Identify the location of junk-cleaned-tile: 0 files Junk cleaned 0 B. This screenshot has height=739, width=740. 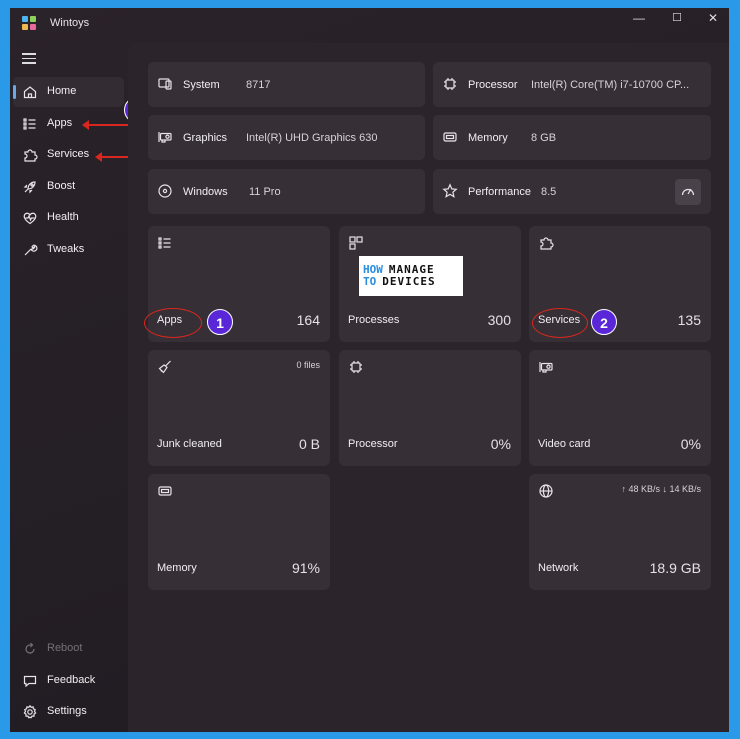
(239, 408).